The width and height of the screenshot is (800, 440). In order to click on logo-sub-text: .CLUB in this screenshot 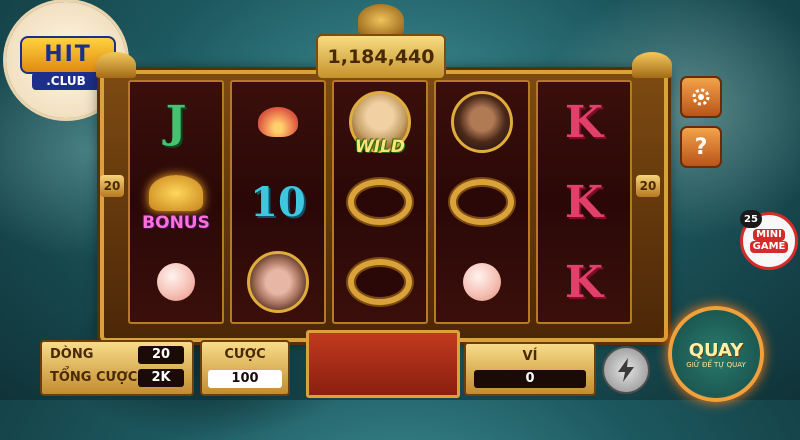, I will do `click(66, 81)`.